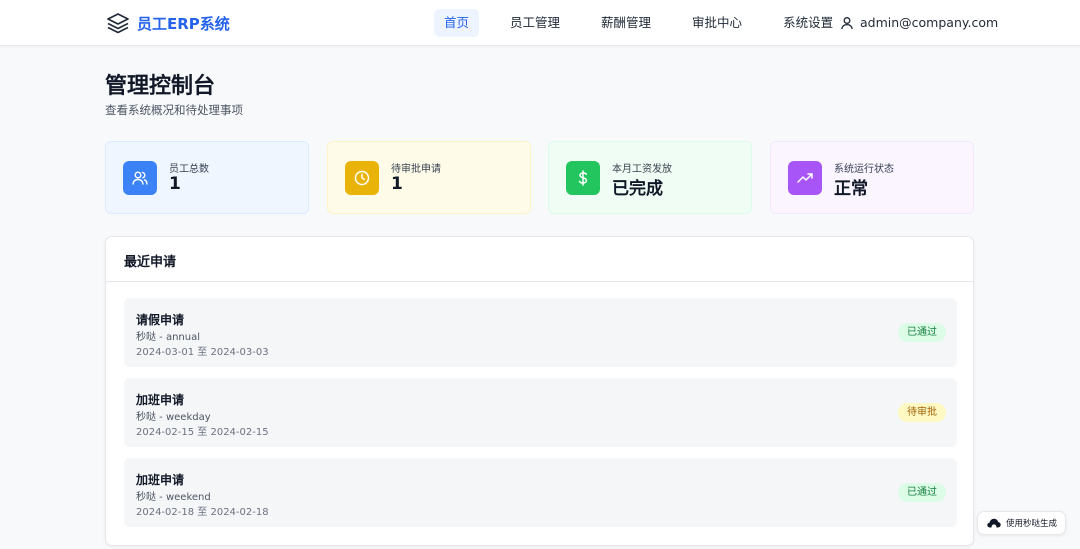 Image resolution: width=1080 pixels, height=549 pixels. Describe the element at coordinates (717, 23) in the screenshot. I see `nav-item-approvals: 审批中心` at that location.